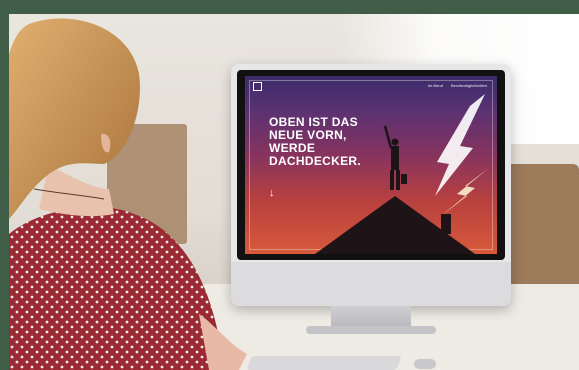  I want to click on chimney, so click(446, 224).